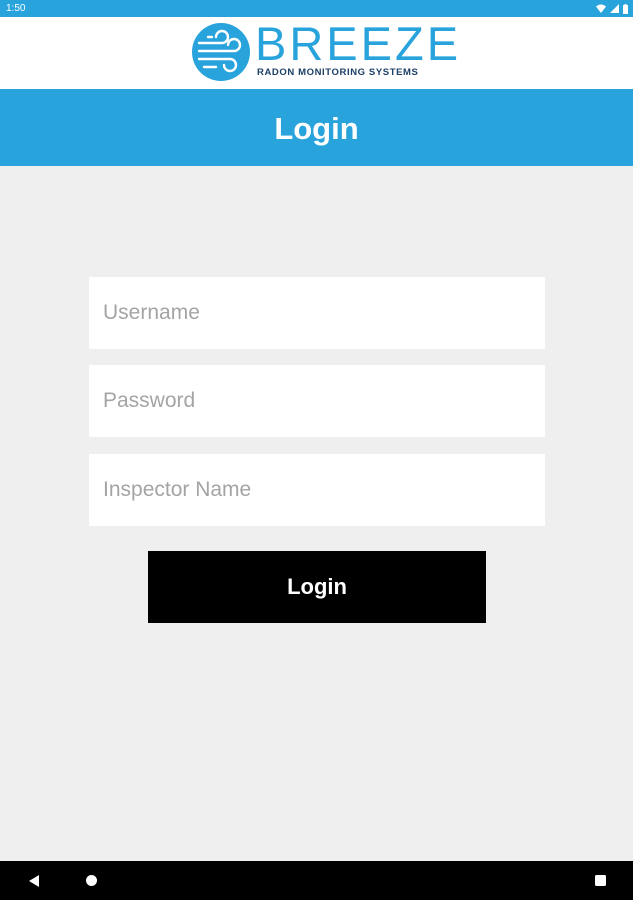 The image size is (633, 900). Describe the element at coordinates (317, 490) in the screenshot. I see `inspector-name-input` at that location.